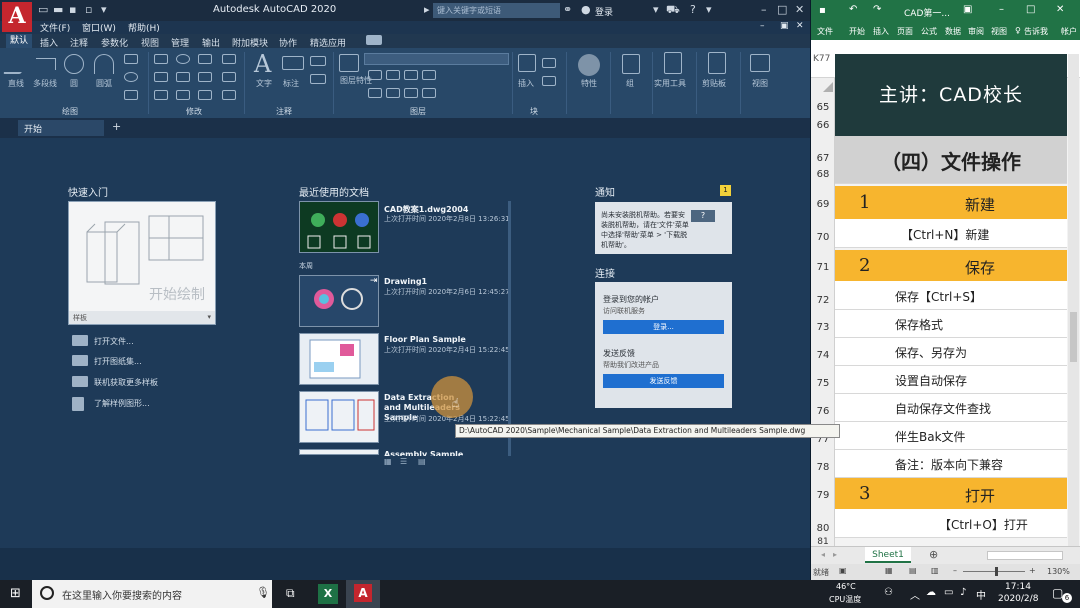 The height and width of the screenshot is (608, 1080). I want to click on leader-icon, so click(318, 61).